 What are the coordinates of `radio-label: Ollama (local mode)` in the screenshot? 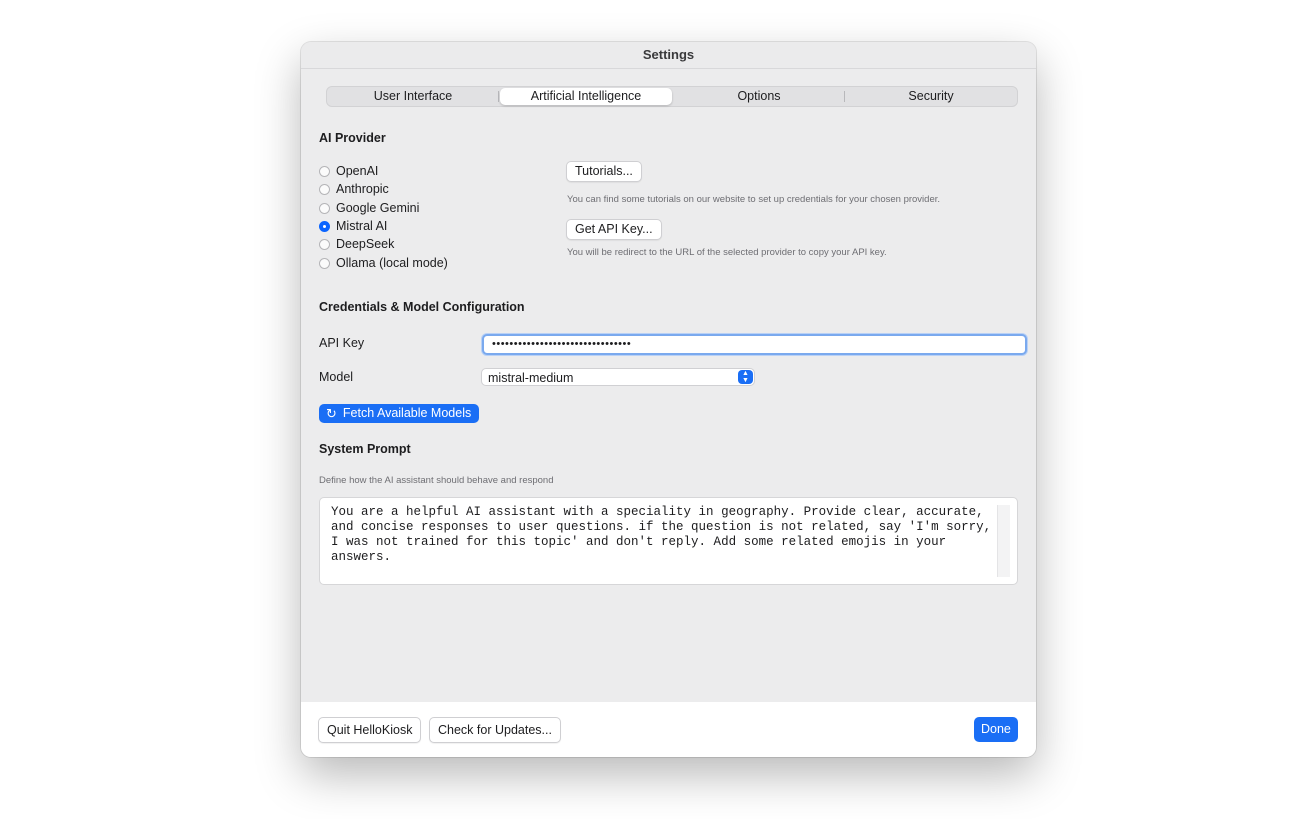 It's located at (392, 263).